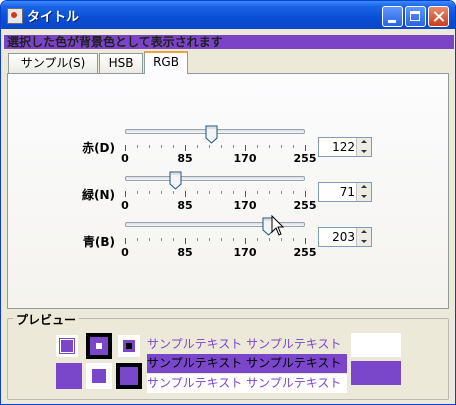 The height and width of the screenshot is (405, 456). What do you see at coordinates (215, 241) in the screenshot?
I see `slider-ticks-blue` at bounding box center [215, 241].